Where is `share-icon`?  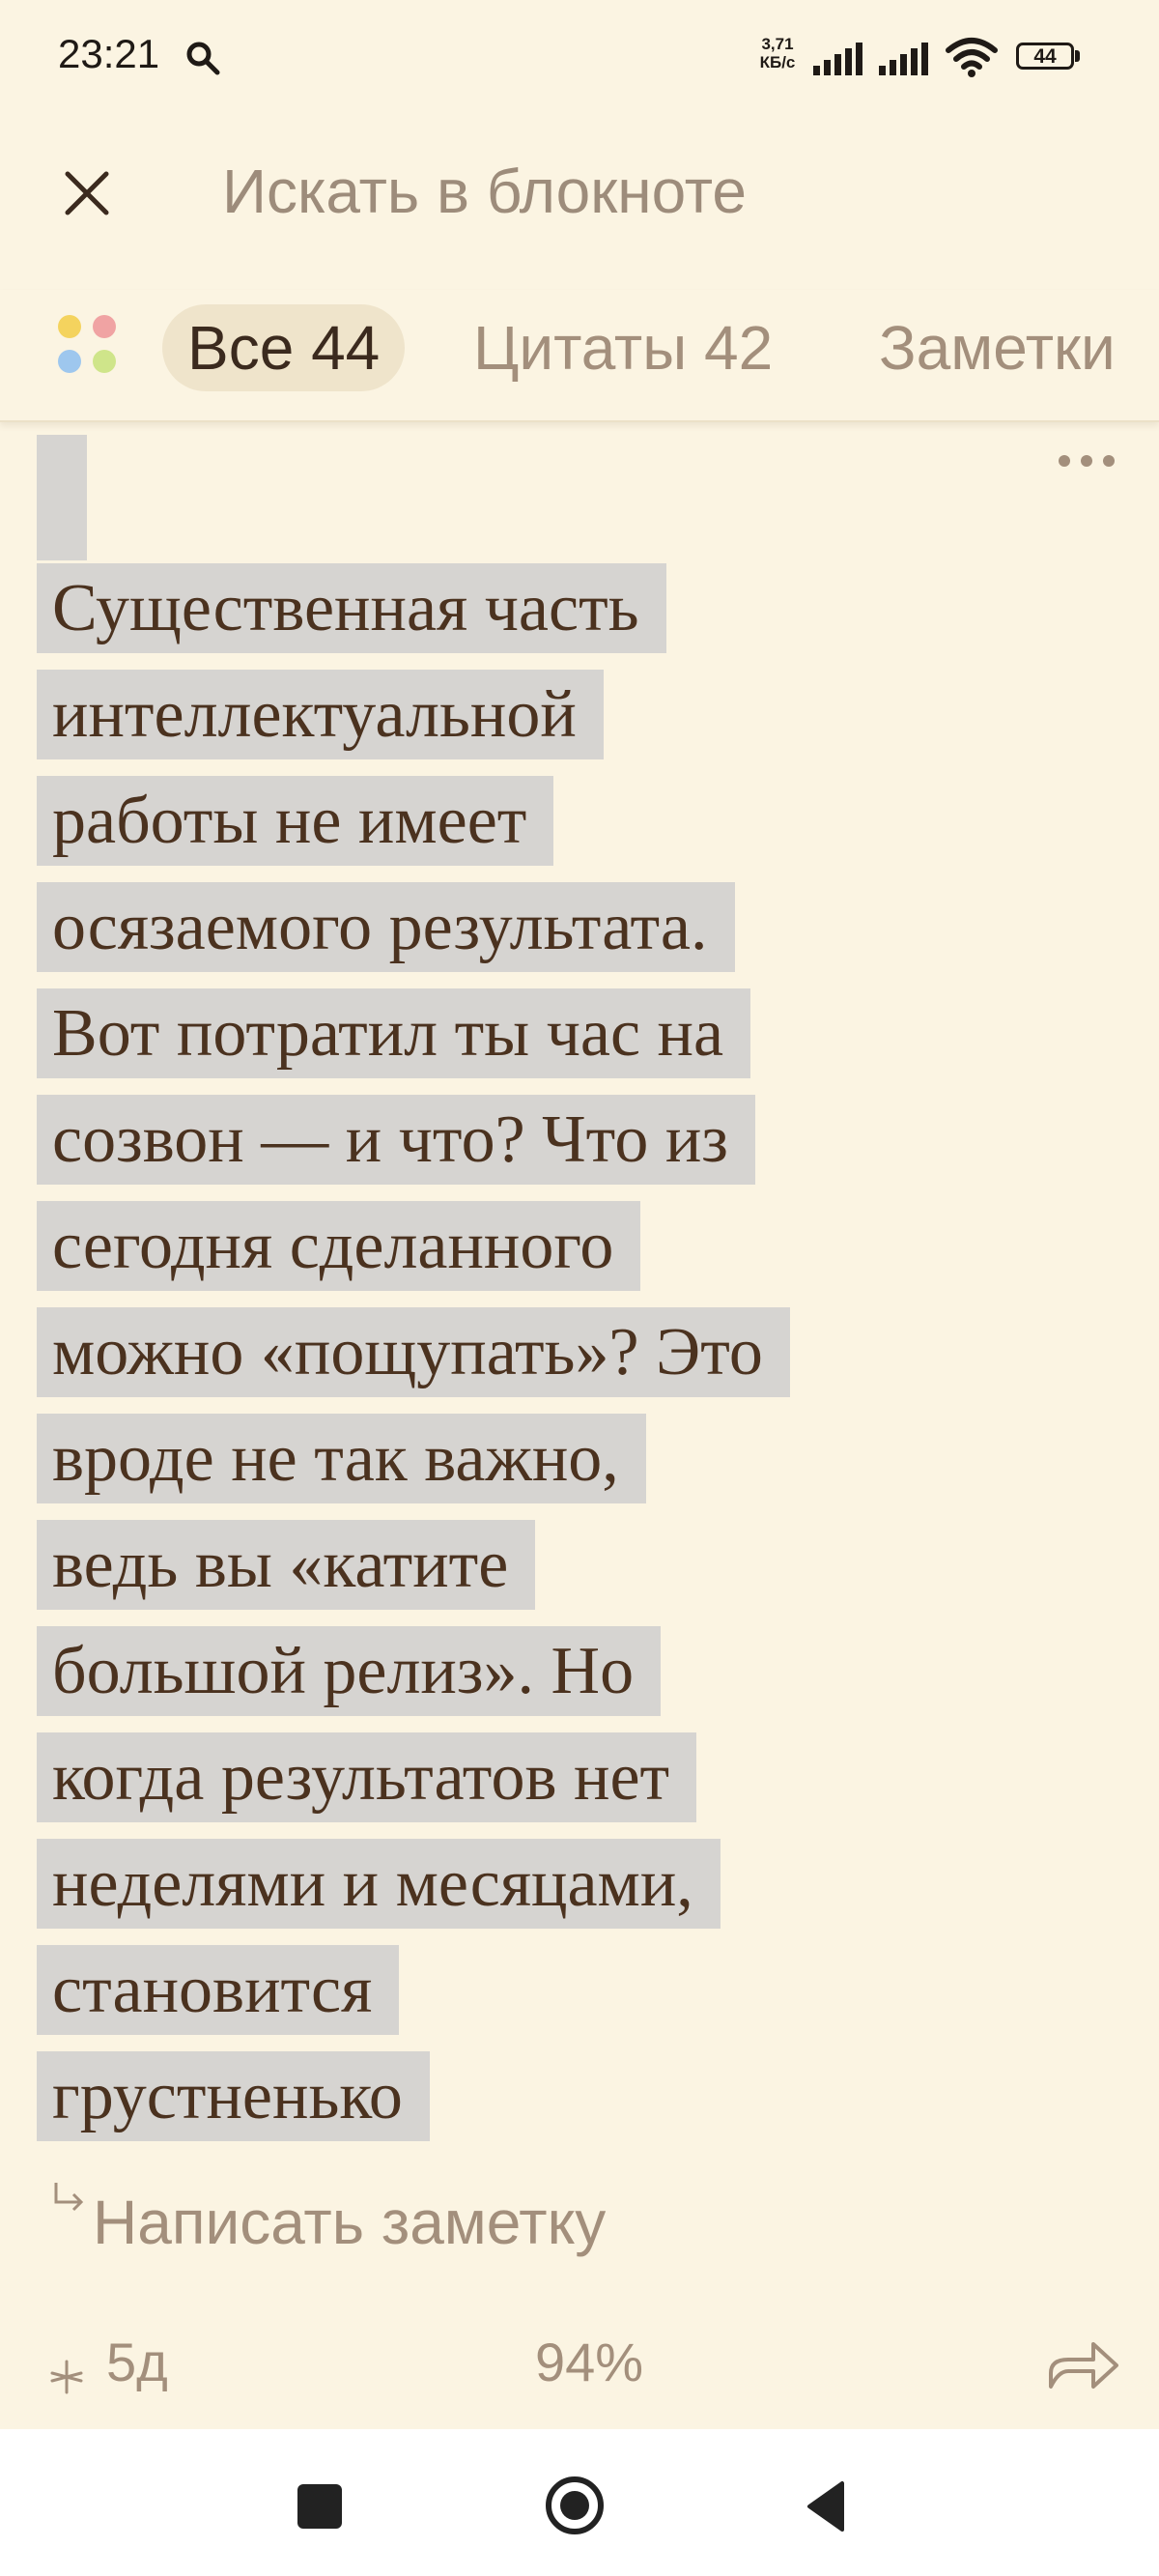 share-icon is located at coordinates (1083, 2366).